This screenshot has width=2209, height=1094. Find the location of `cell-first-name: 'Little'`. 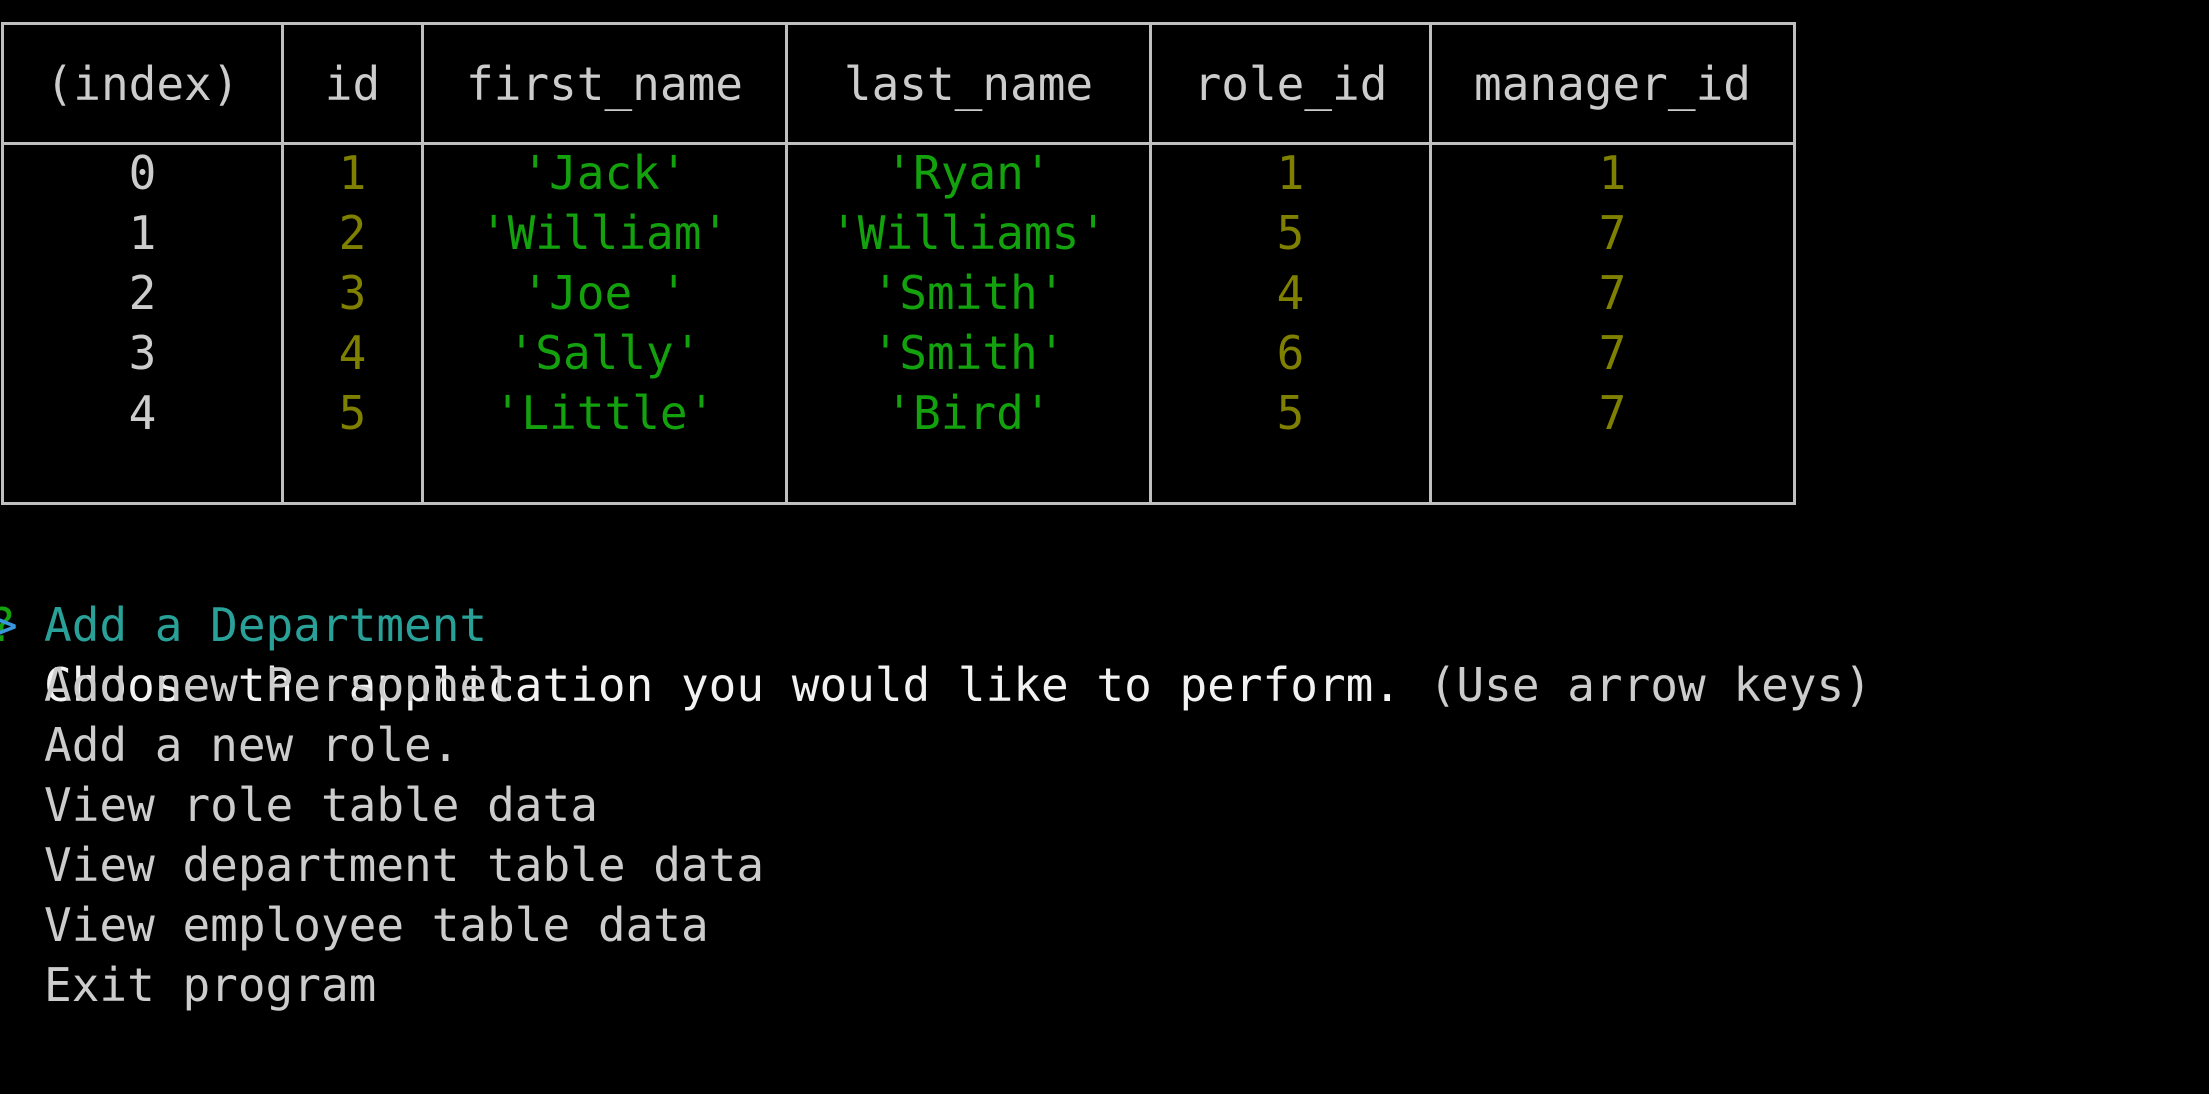

cell-first-name: 'Little' is located at coordinates (604, 413).